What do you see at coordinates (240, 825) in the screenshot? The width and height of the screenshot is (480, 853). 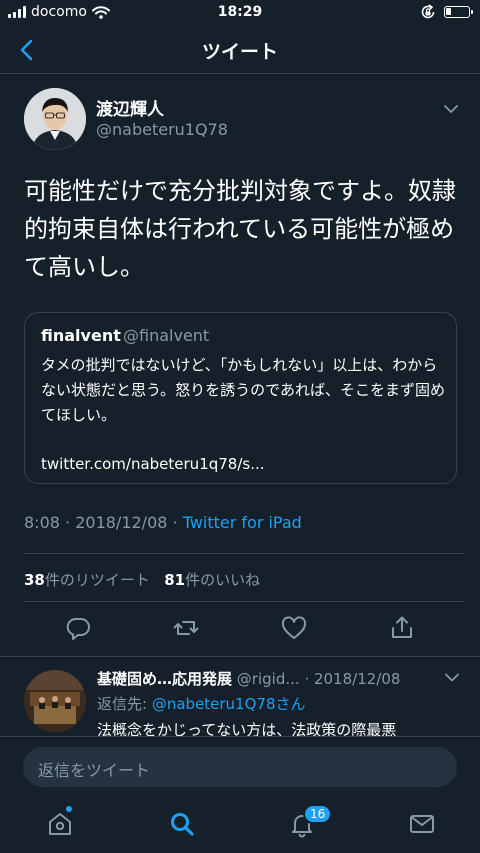 I see `tab-bar` at bounding box center [240, 825].